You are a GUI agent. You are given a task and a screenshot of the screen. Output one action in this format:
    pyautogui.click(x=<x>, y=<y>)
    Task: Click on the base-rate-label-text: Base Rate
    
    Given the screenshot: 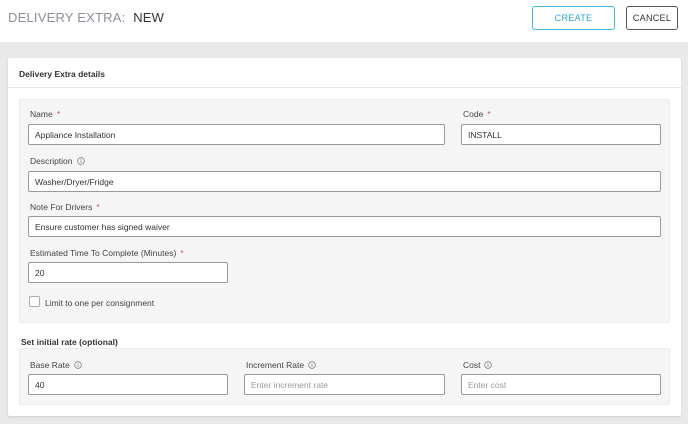 What is the action you would take?
    pyautogui.click(x=50, y=365)
    